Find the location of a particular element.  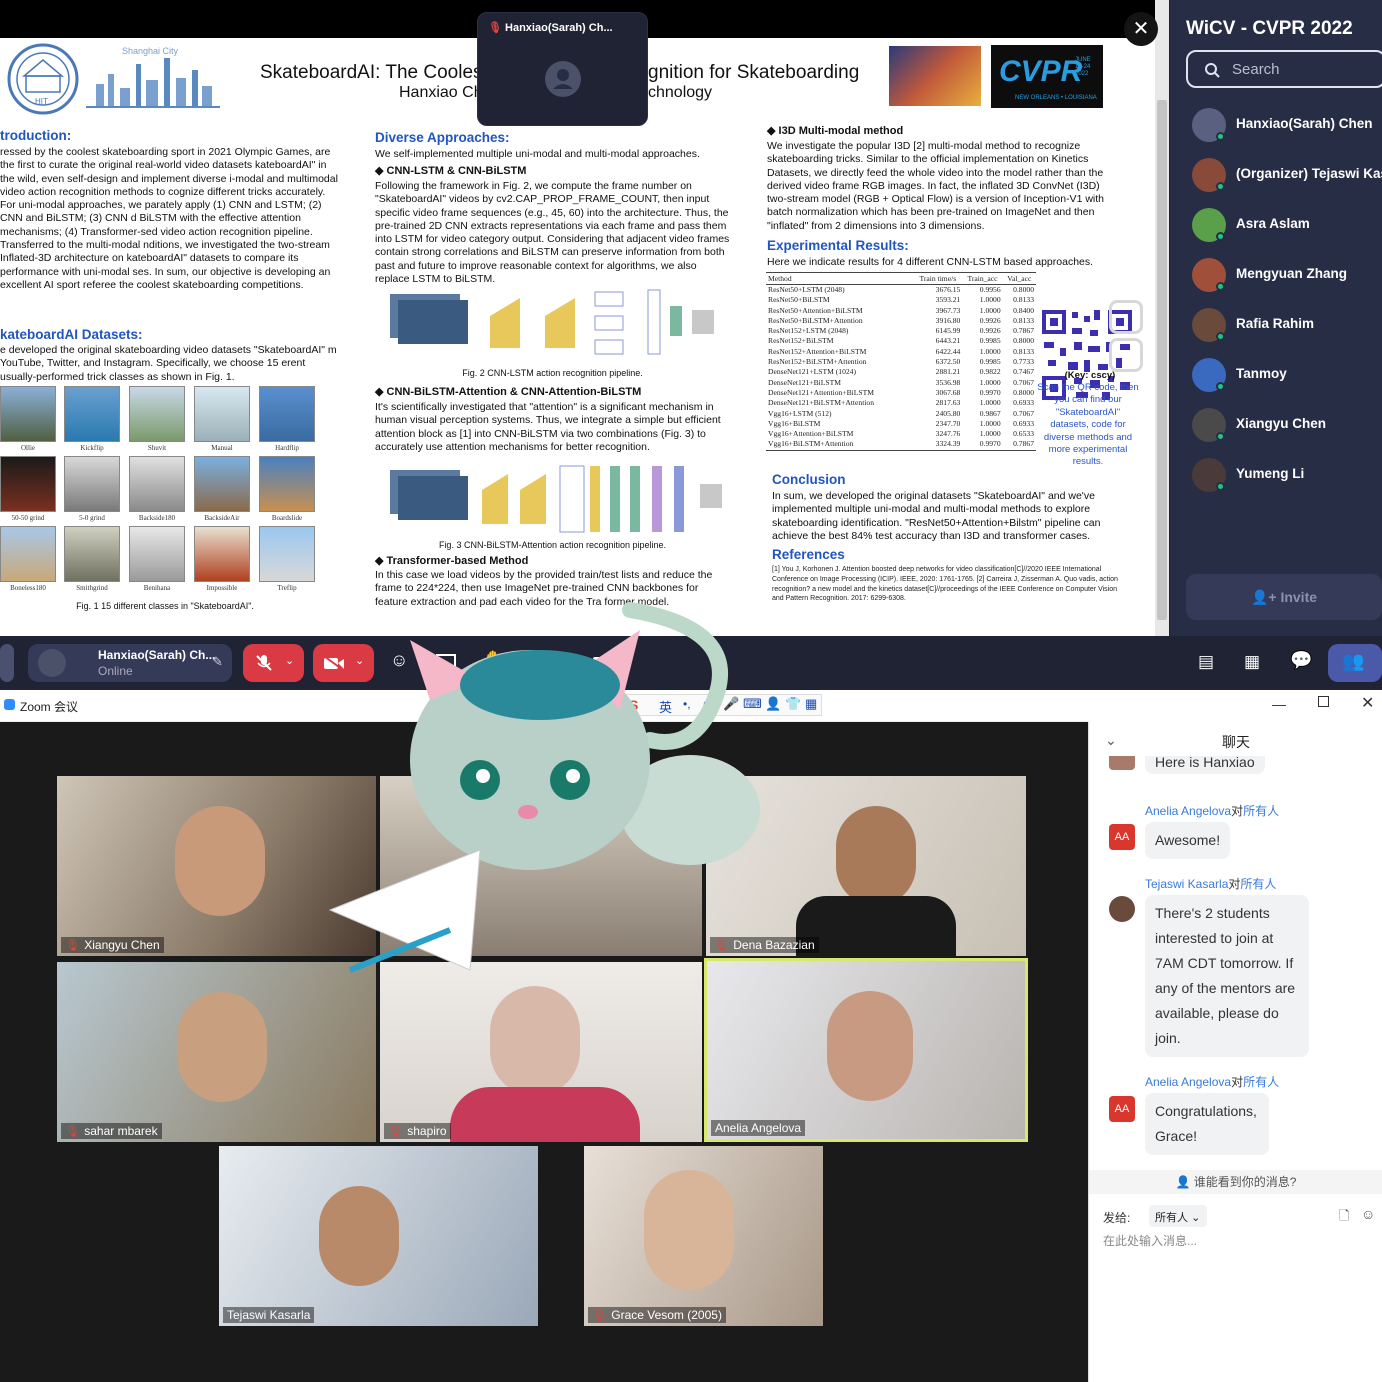

i3d-heading: ◆ I3D Multi-modal method is located at coordinates (835, 131).